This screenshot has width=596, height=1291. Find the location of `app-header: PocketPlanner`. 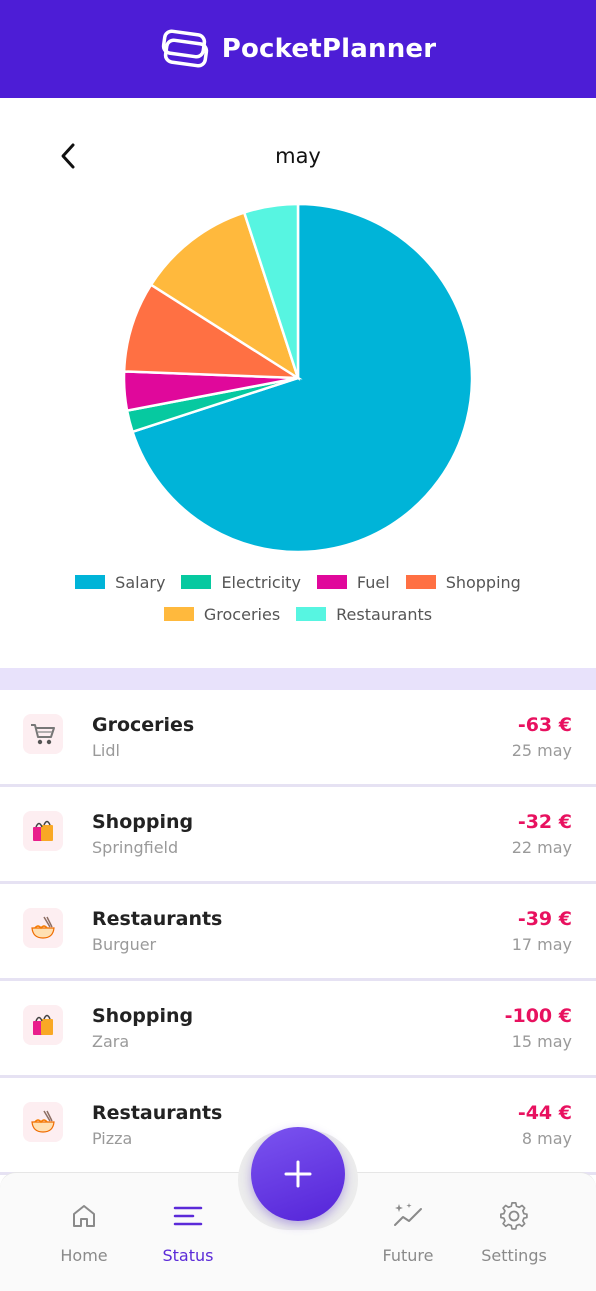

app-header: PocketPlanner is located at coordinates (298, 49).